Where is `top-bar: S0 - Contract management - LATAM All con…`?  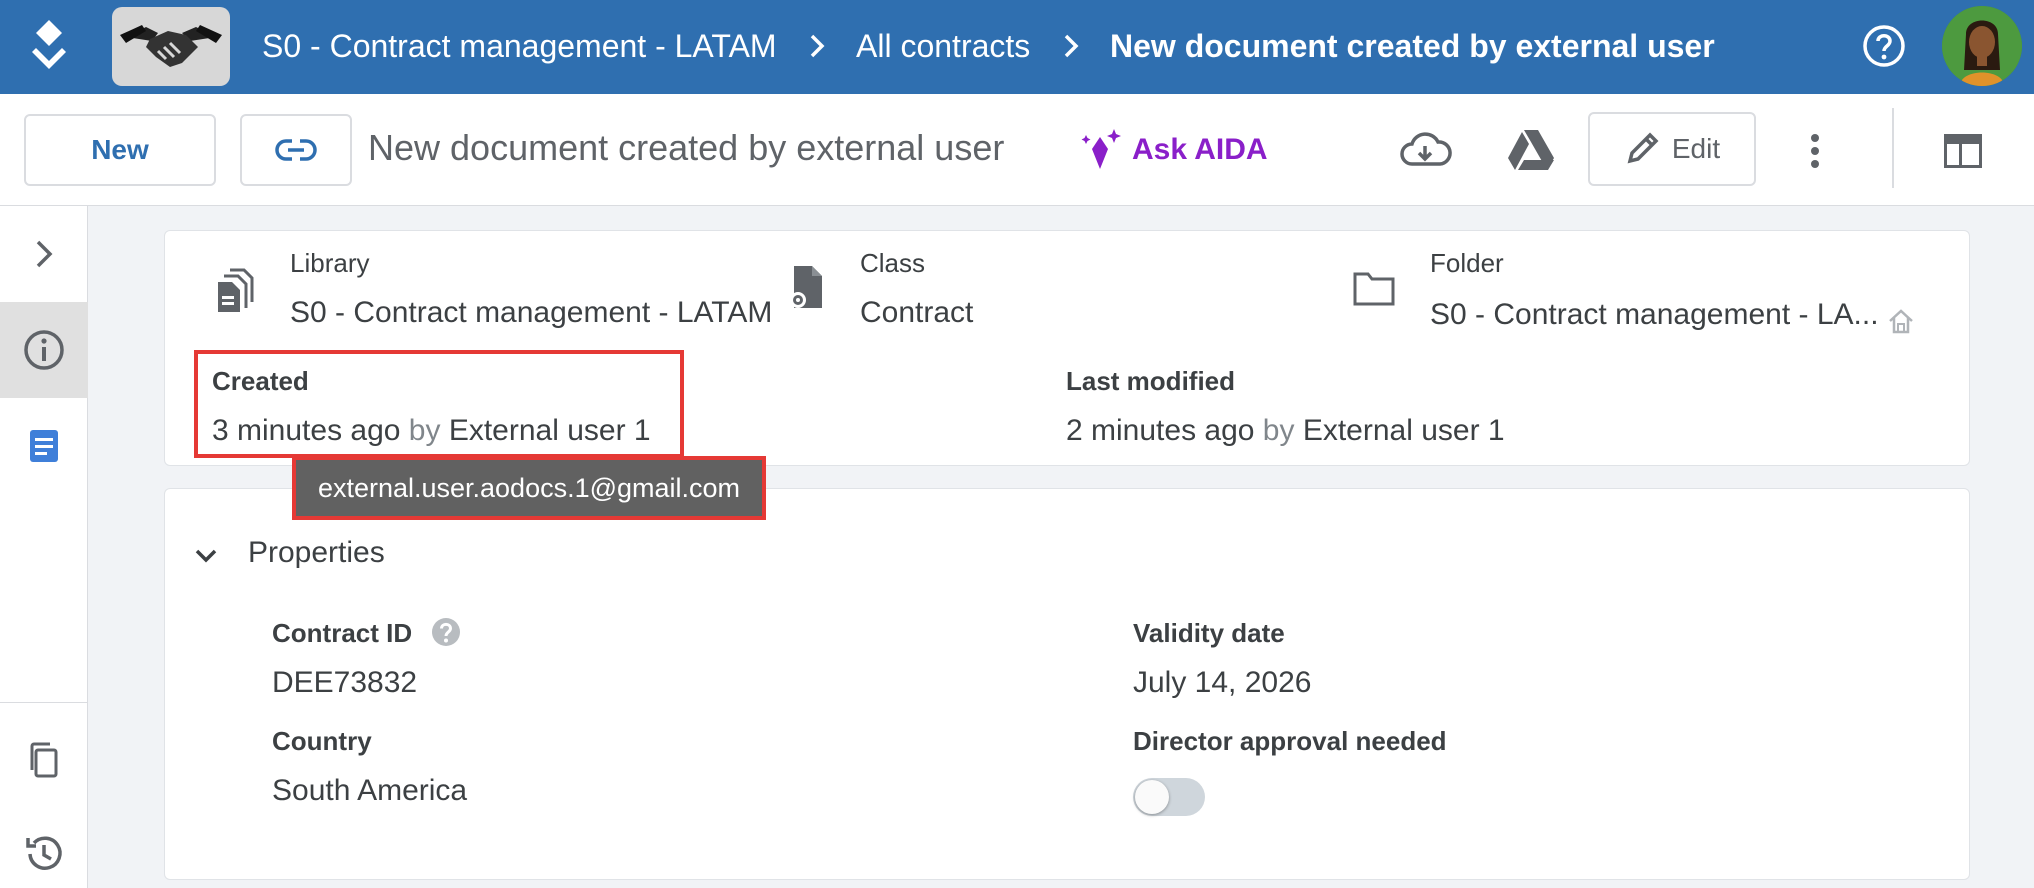
top-bar: S0 - Contract management - LATAM All con… is located at coordinates (1017, 47).